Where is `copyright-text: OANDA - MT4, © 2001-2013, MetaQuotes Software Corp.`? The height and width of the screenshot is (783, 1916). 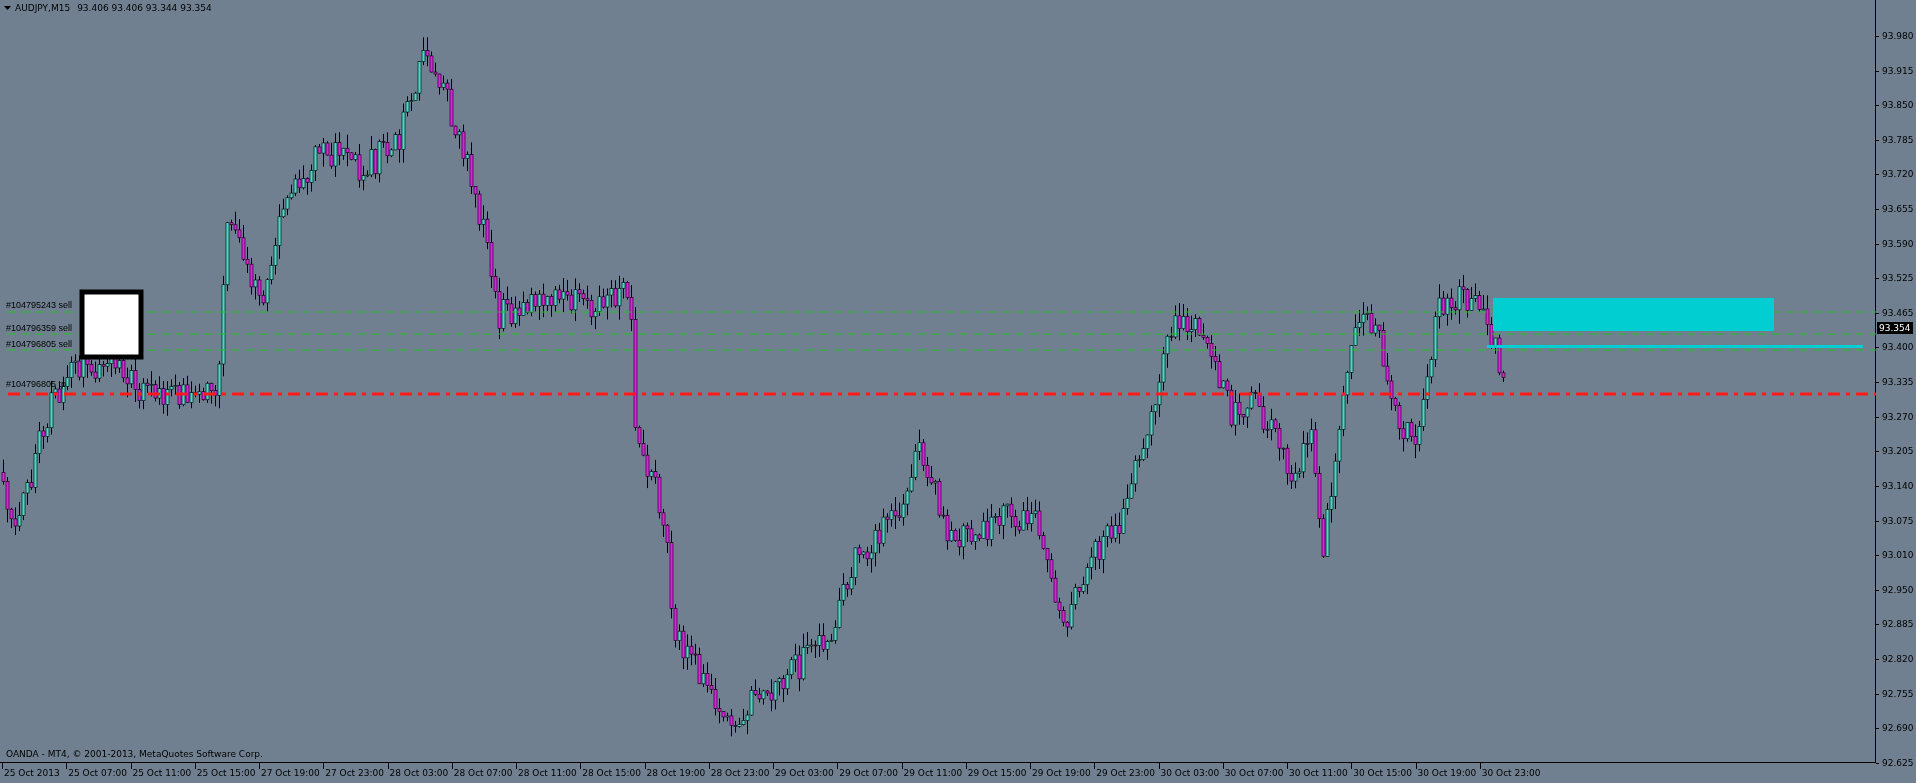 copyright-text: OANDA - MT4, © 2001-2013, MetaQuotes Software Corp. is located at coordinates (134, 754).